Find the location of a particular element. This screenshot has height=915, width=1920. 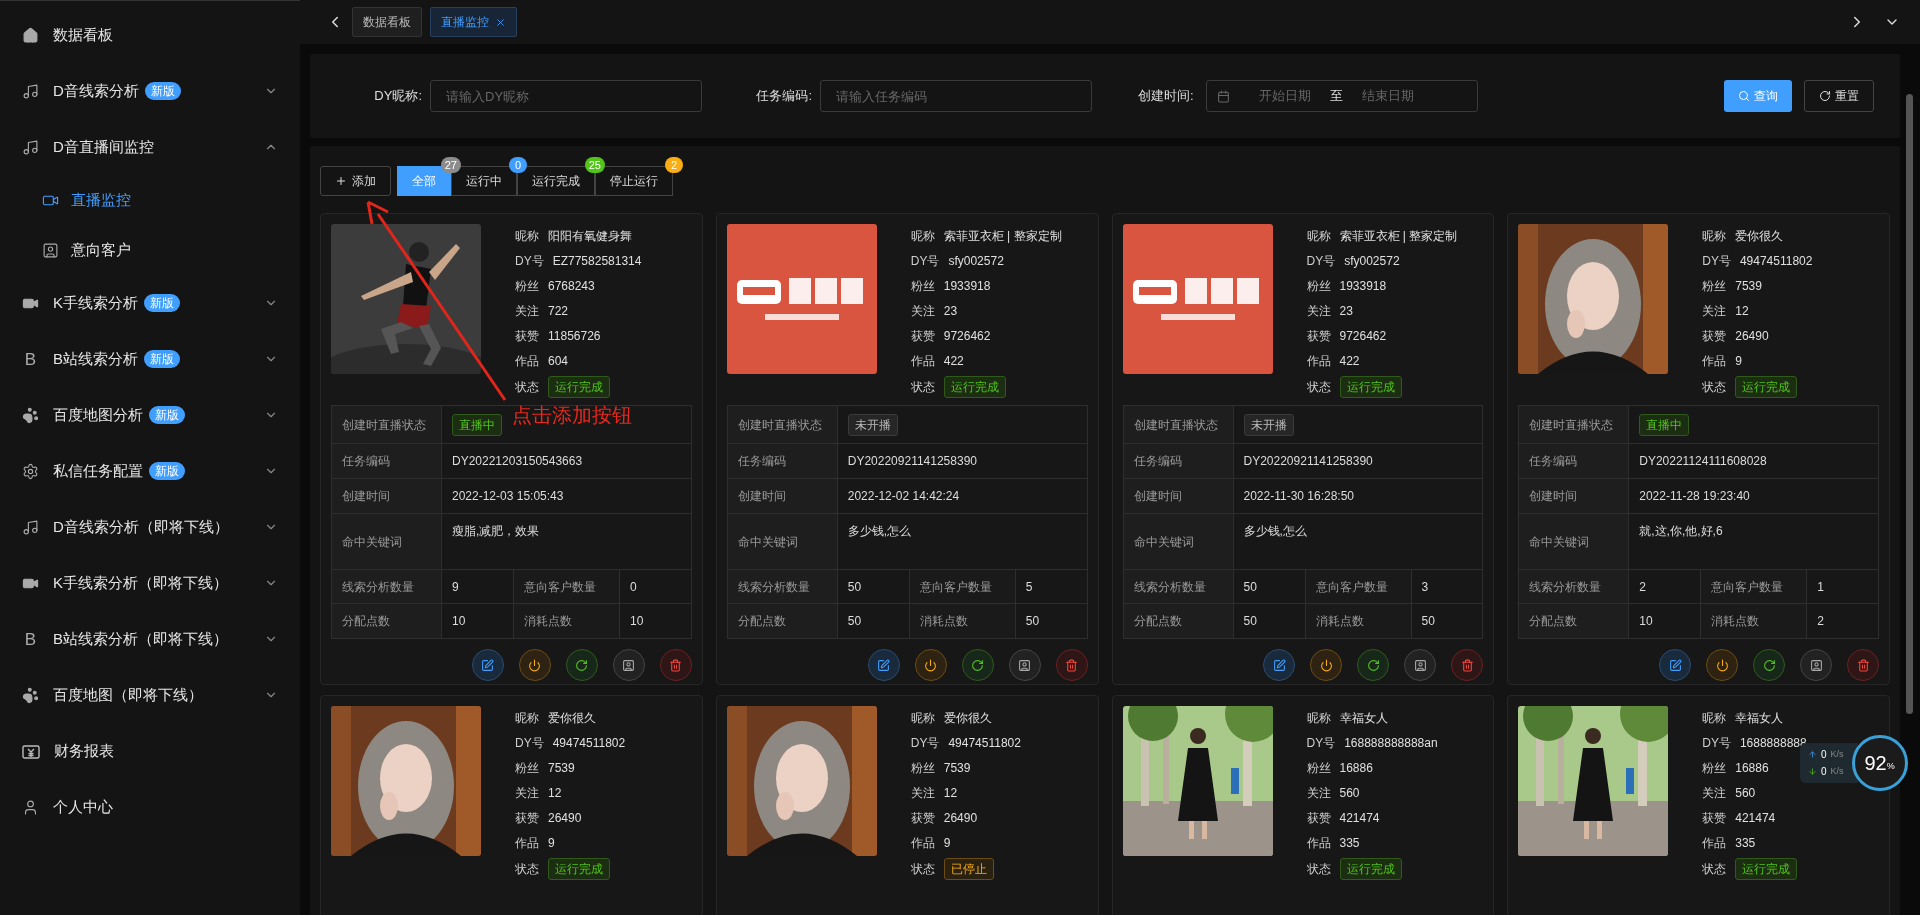

power-icon is located at coordinates (930, 665).